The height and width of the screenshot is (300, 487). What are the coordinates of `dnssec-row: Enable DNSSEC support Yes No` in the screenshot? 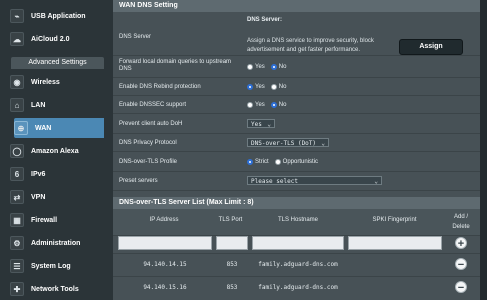 It's located at (296, 105).